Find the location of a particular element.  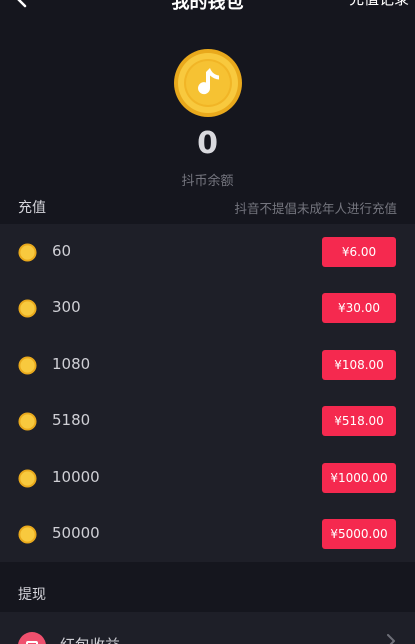

recharge-option: 10000 ¥1000.00 is located at coordinates (207, 478).